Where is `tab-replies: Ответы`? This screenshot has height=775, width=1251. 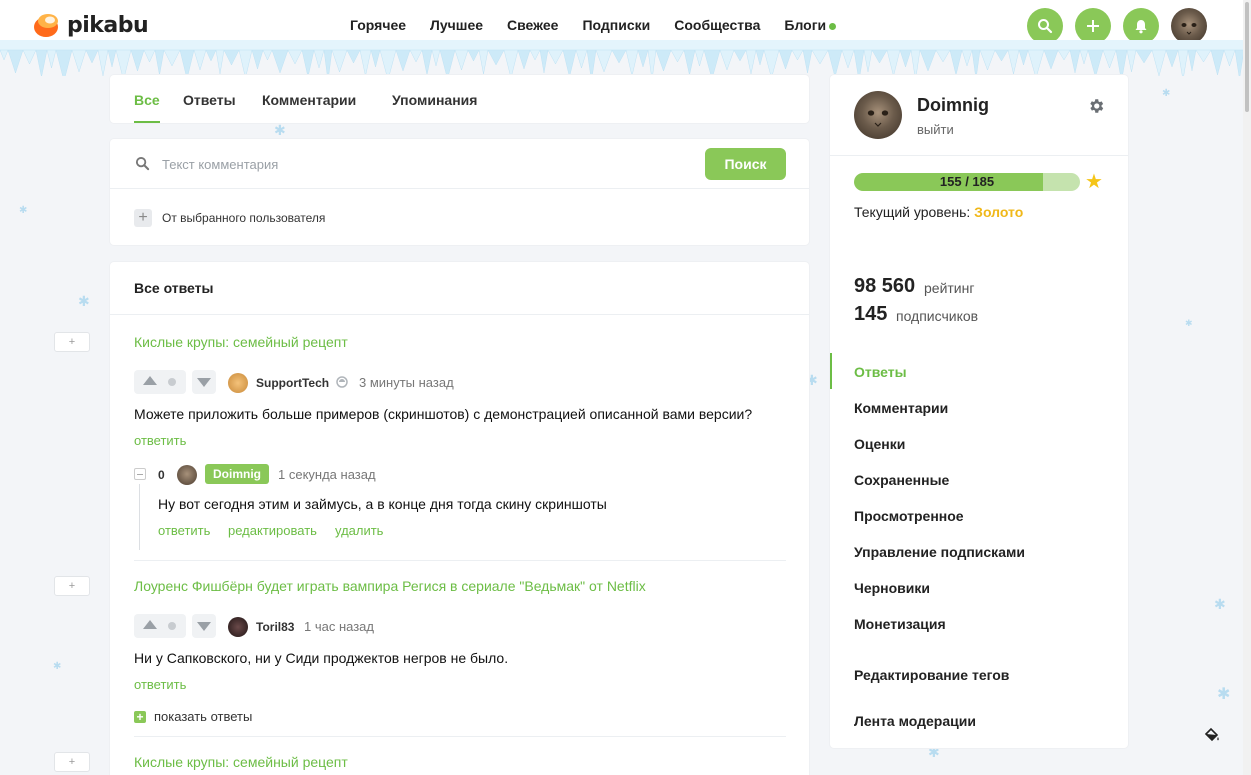
tab-replies: Ответы is located at coordinates (209, 100).